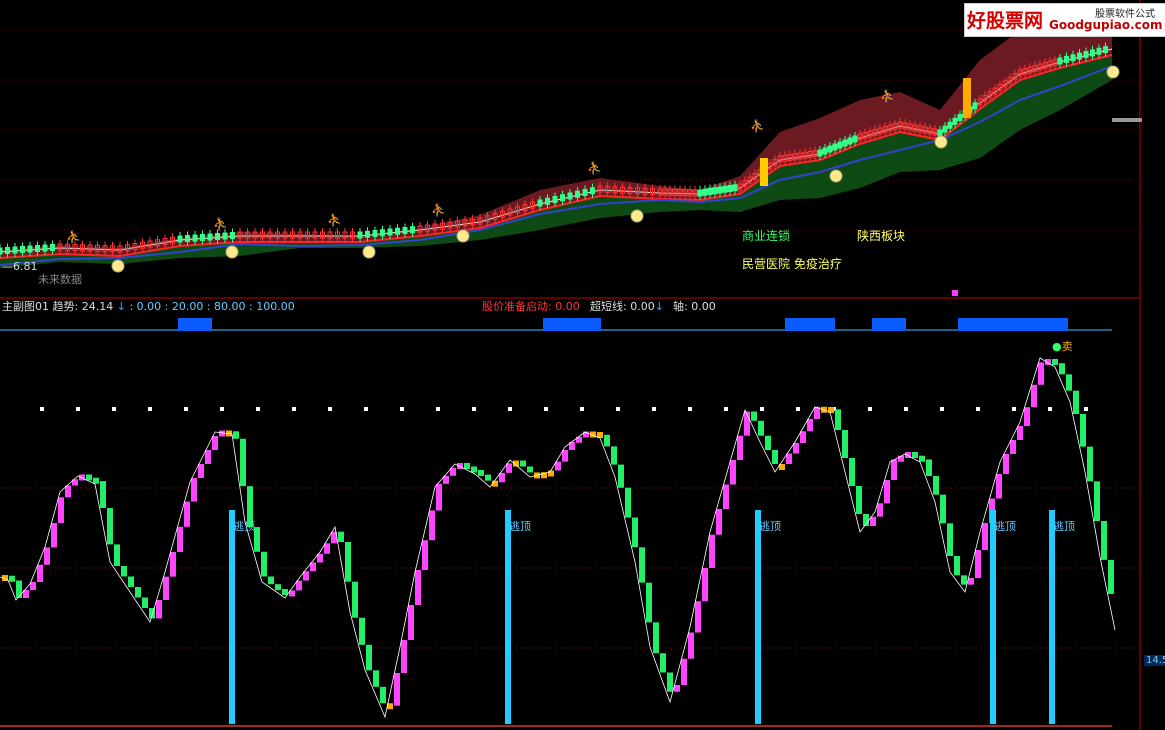 The height and width of the screenshot is (730, 1165). Describe the element at coordinates (65, 306) in the screenshot. I see `trend-label: 趋势:` at that location.